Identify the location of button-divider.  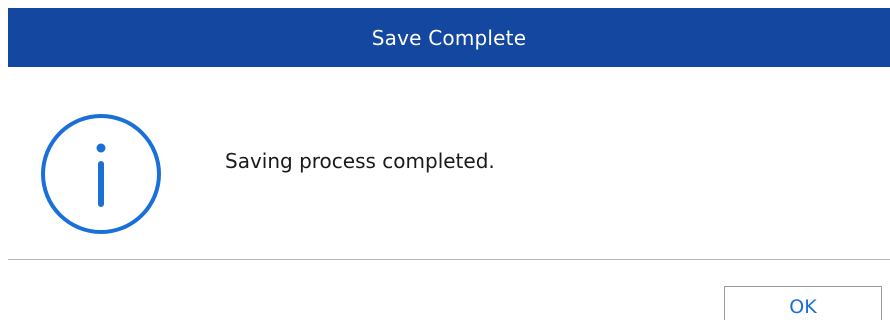
(449, 259).